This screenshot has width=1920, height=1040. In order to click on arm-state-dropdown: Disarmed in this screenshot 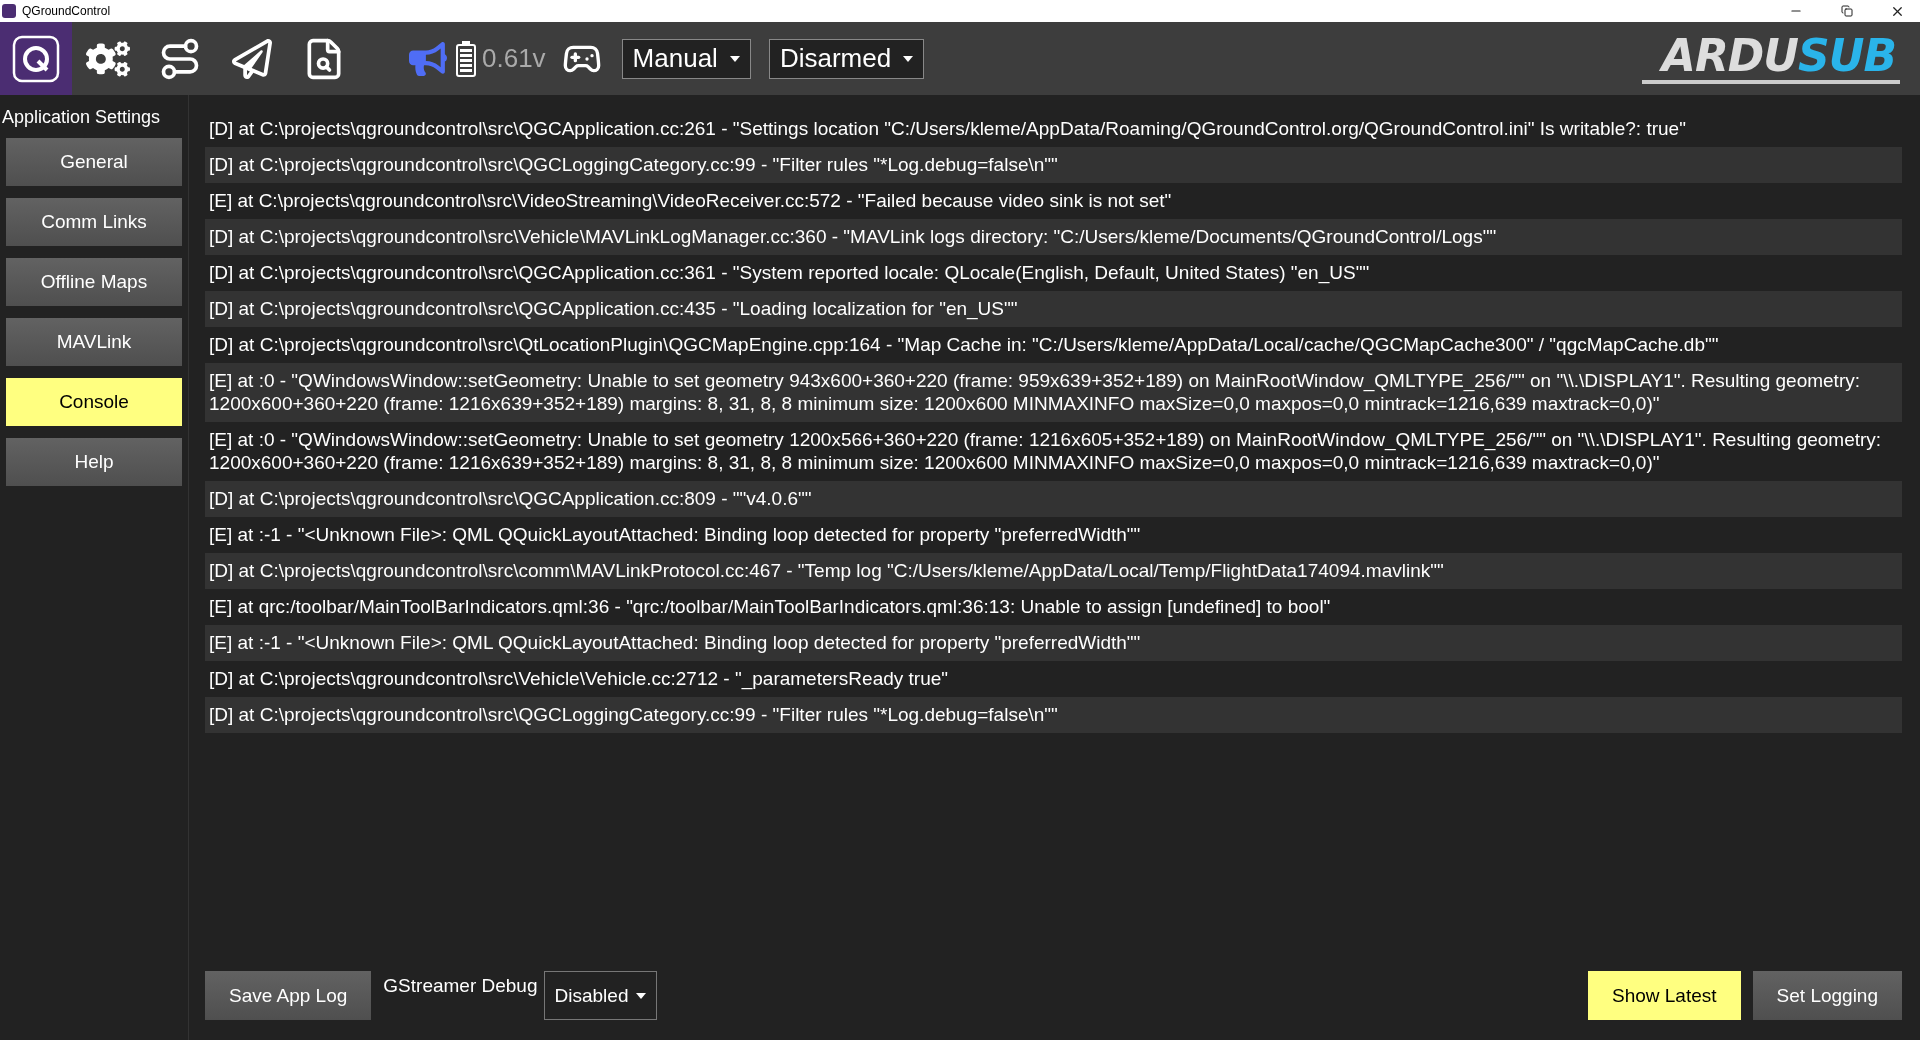, I will do `click(846, 58)`.